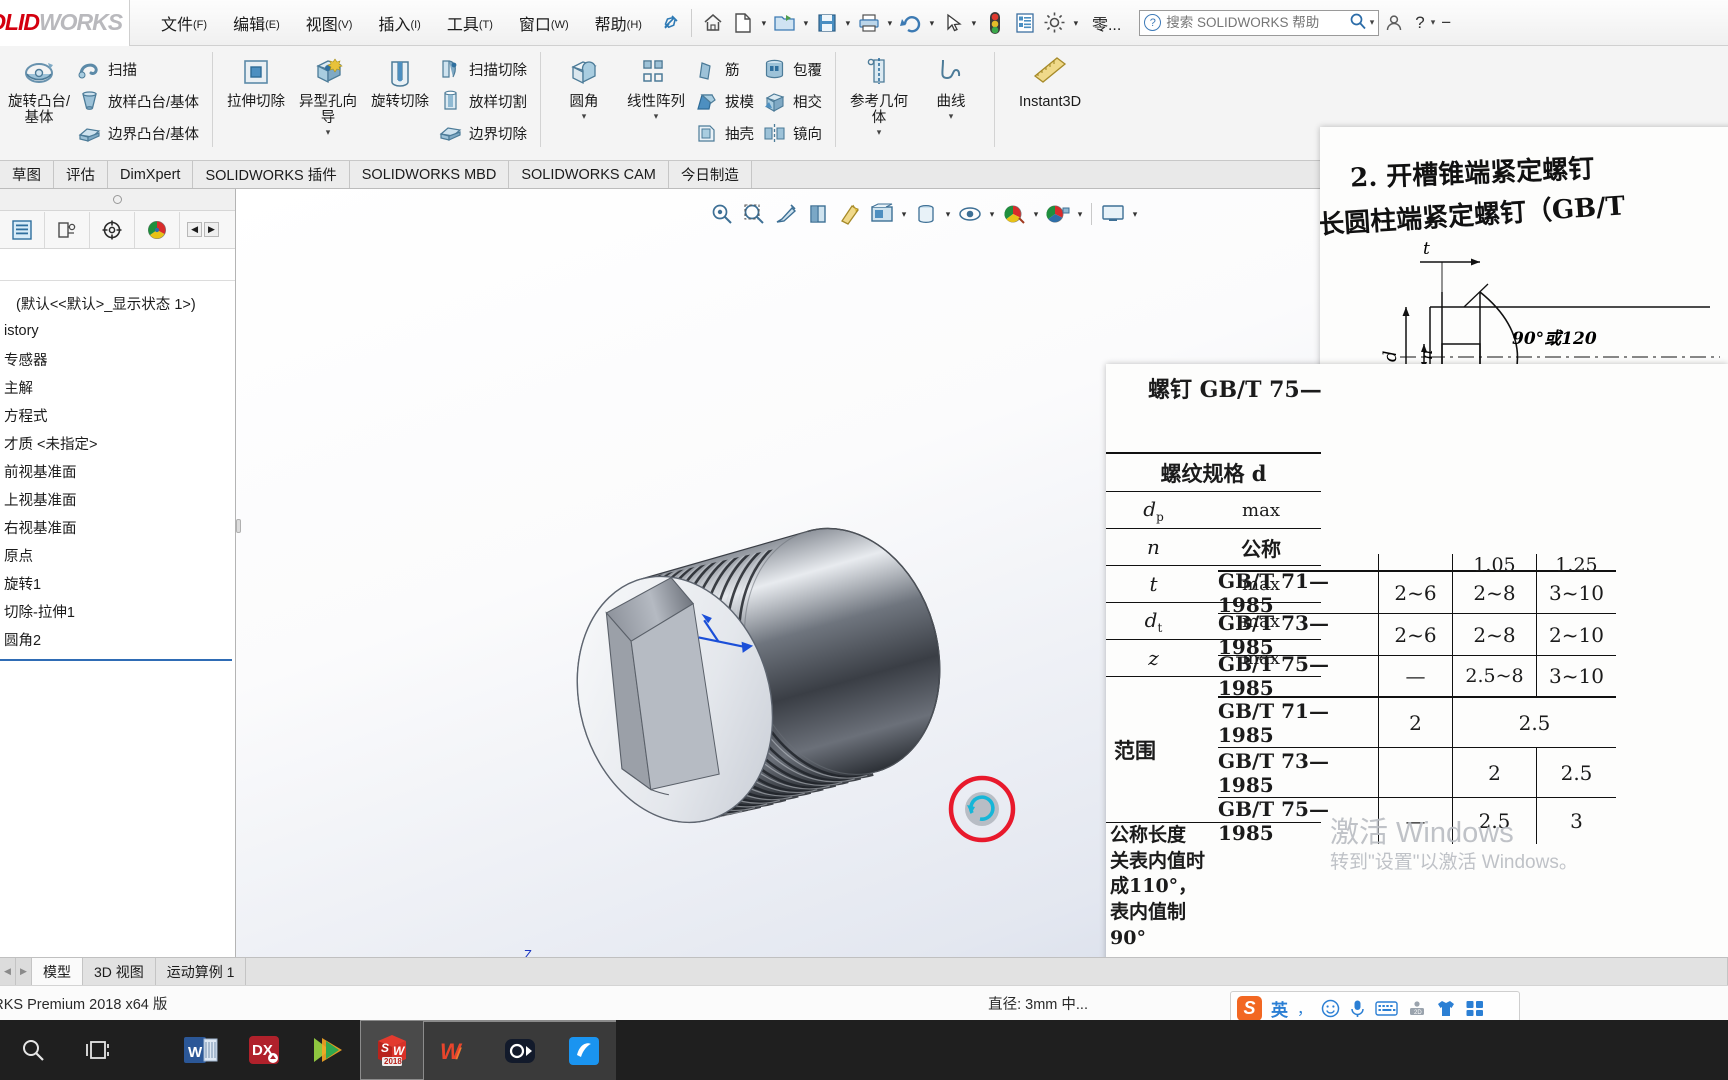  What do you see at coordinates (1446, 1008) in the screenshot?
I see `skin-icon` at bounding box center [1446, 1008].